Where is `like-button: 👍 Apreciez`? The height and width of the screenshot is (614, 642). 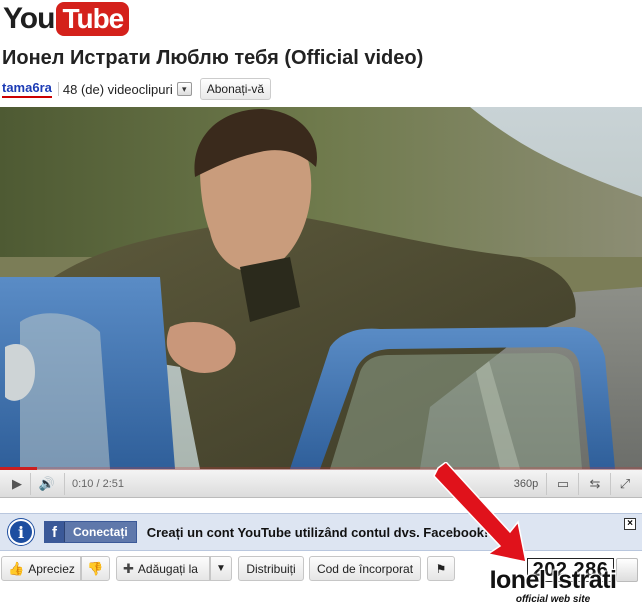
like-button: 👍 Apreciez is located at coordinates (41, 568).